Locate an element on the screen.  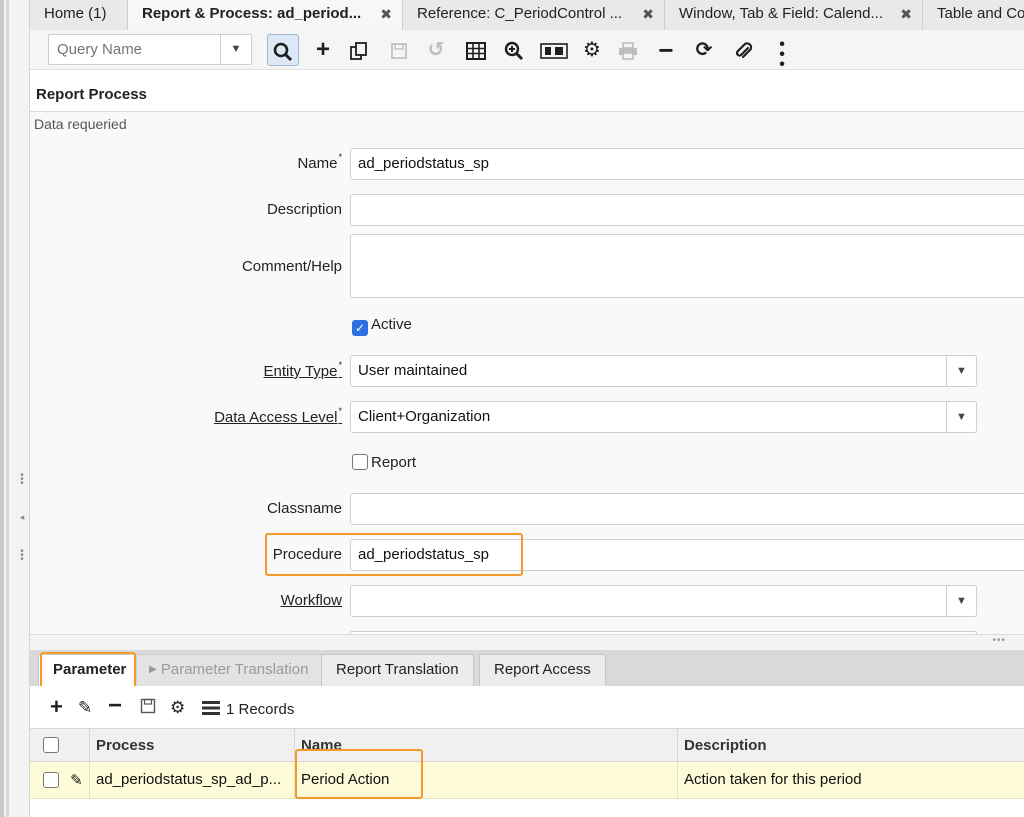
description-field is located at coordinates (687, 210).